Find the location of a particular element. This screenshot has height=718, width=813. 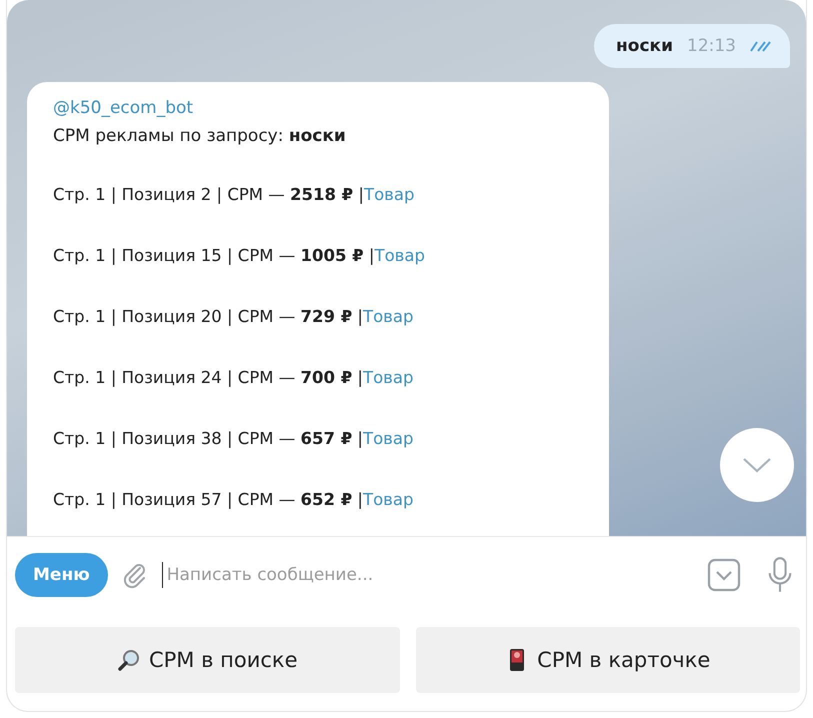

chevron-down-icon is located at coordinates (757, 465).